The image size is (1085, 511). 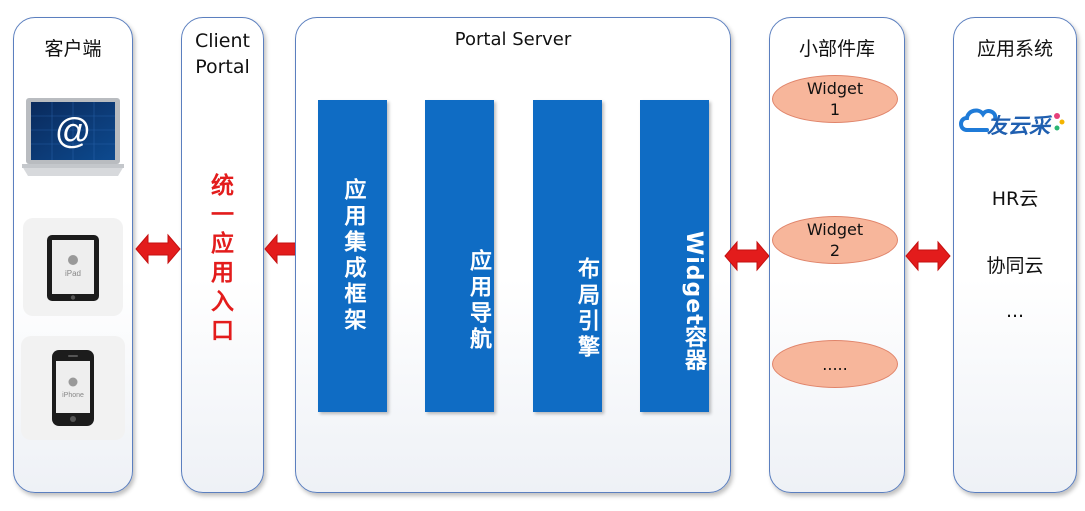 I want to click on app-navigation-label: 应用导航, so click(x=478, y=301).